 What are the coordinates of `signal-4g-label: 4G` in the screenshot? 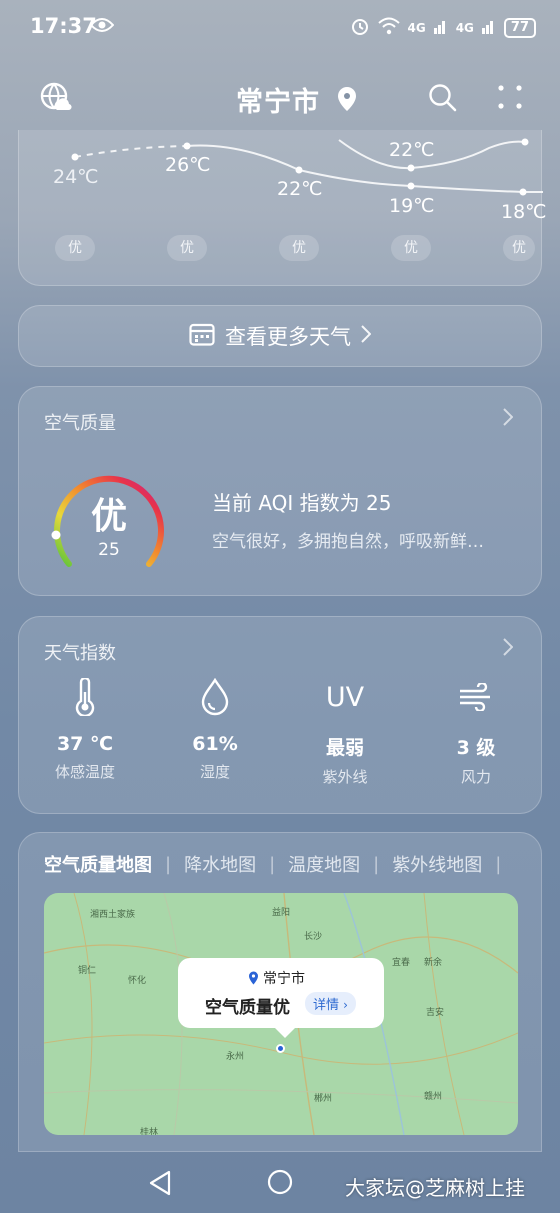 It's located at (416, 27).